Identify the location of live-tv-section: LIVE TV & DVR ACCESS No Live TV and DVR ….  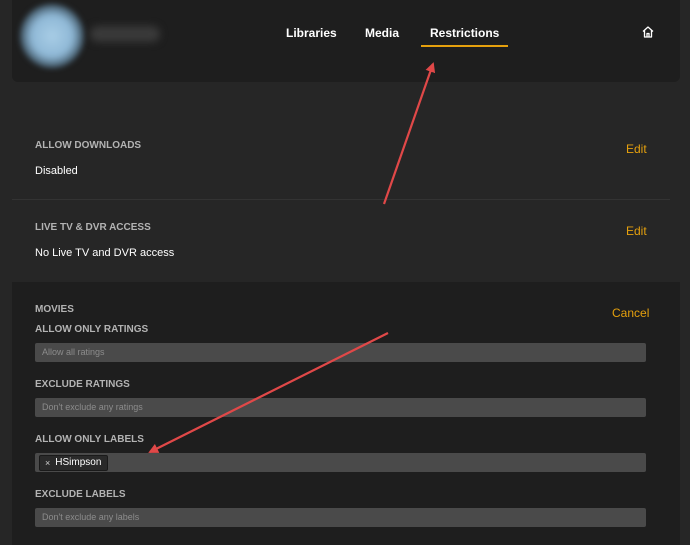
(341, 240).